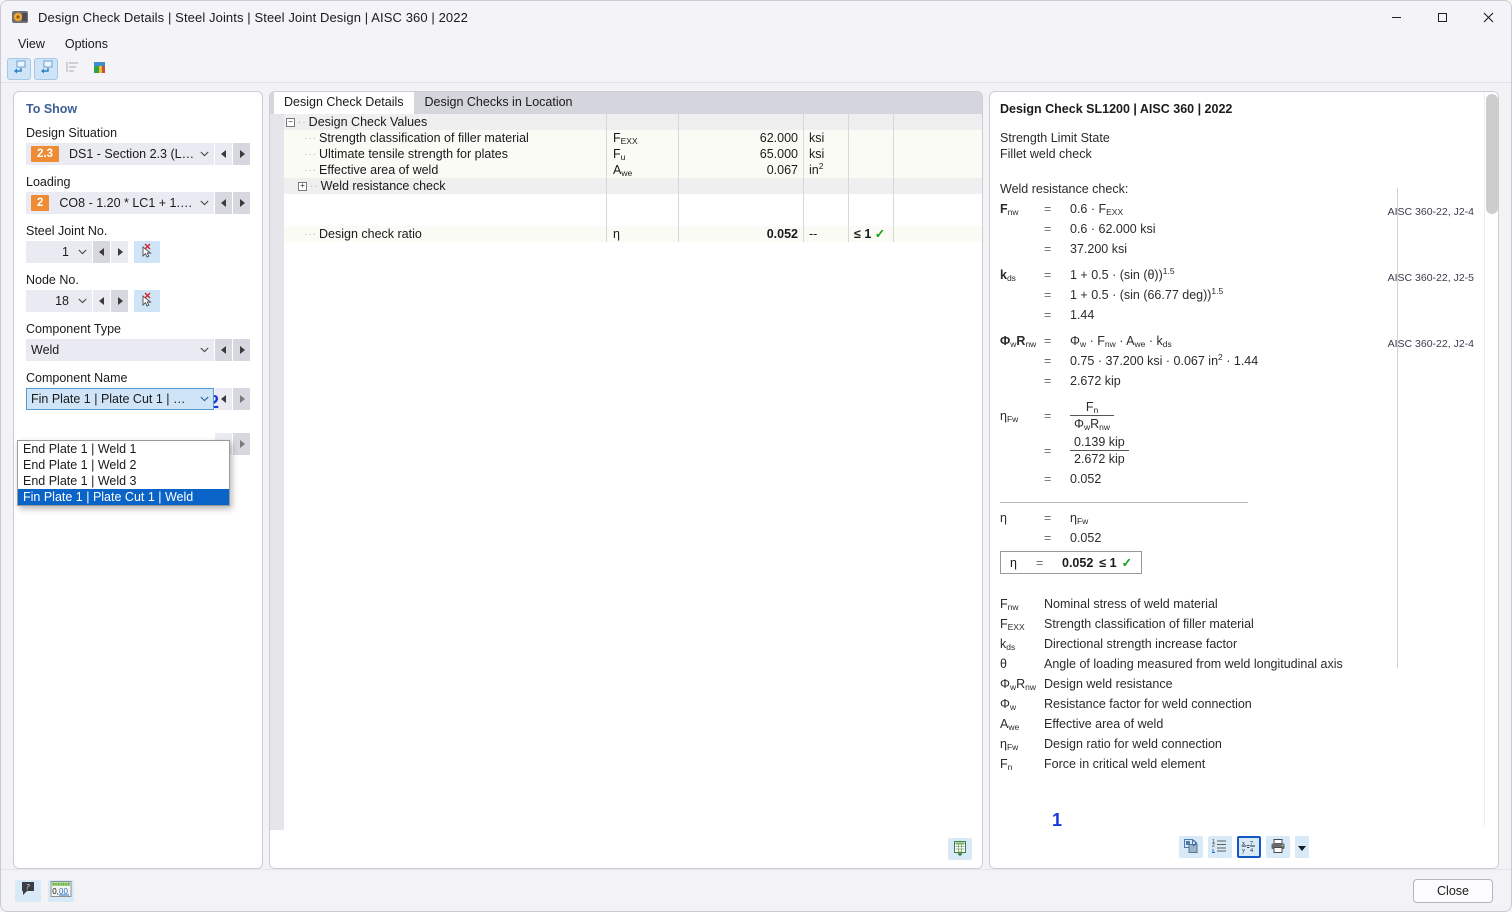 The image size is (1512, 912). What do you see at coordinates (623, 157) in the screenshot?
I see `symbol-subscript: u` at bounding box center [623, 157].